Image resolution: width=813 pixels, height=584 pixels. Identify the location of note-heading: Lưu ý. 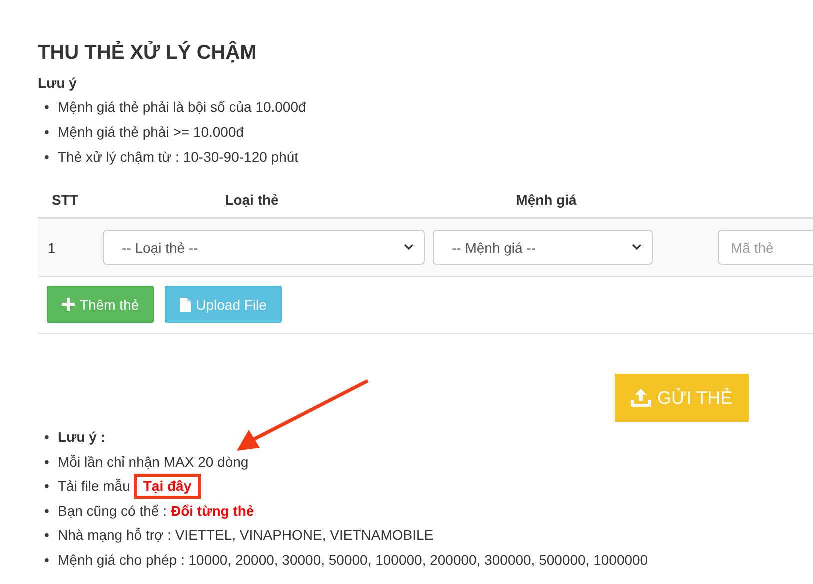
(58, 83).